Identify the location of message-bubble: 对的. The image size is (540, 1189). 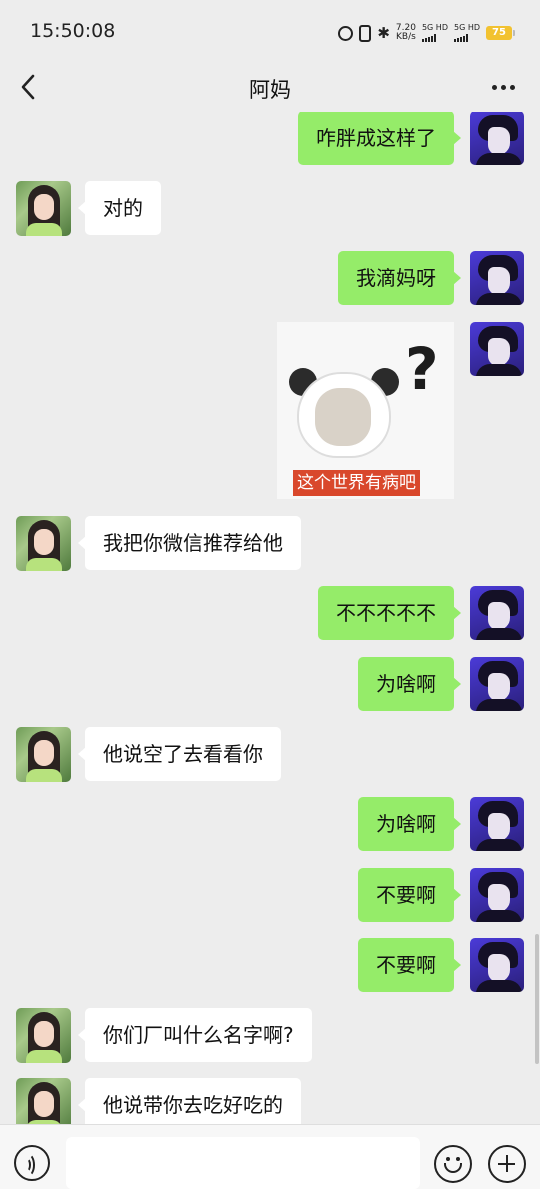
(119, 208).